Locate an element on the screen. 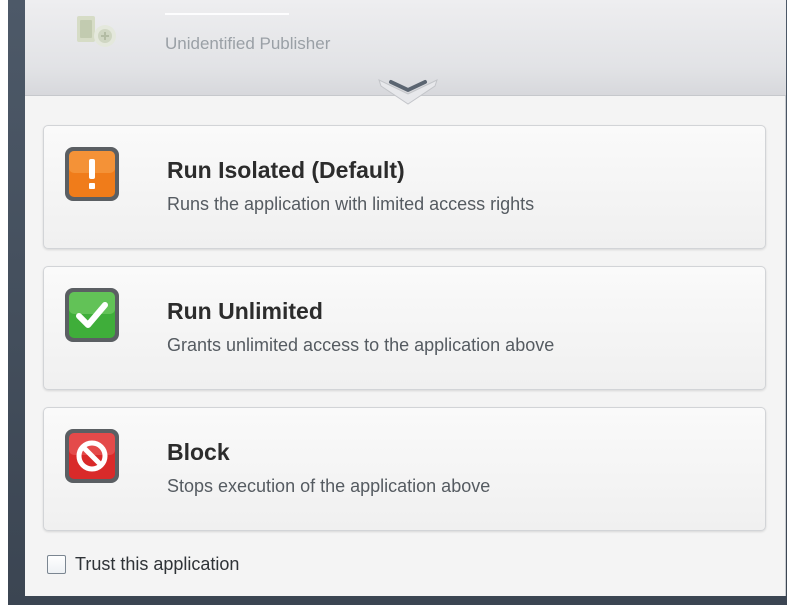 This screenshot has height=605, width=787. warning-icon is located at coordinates (92, 174).